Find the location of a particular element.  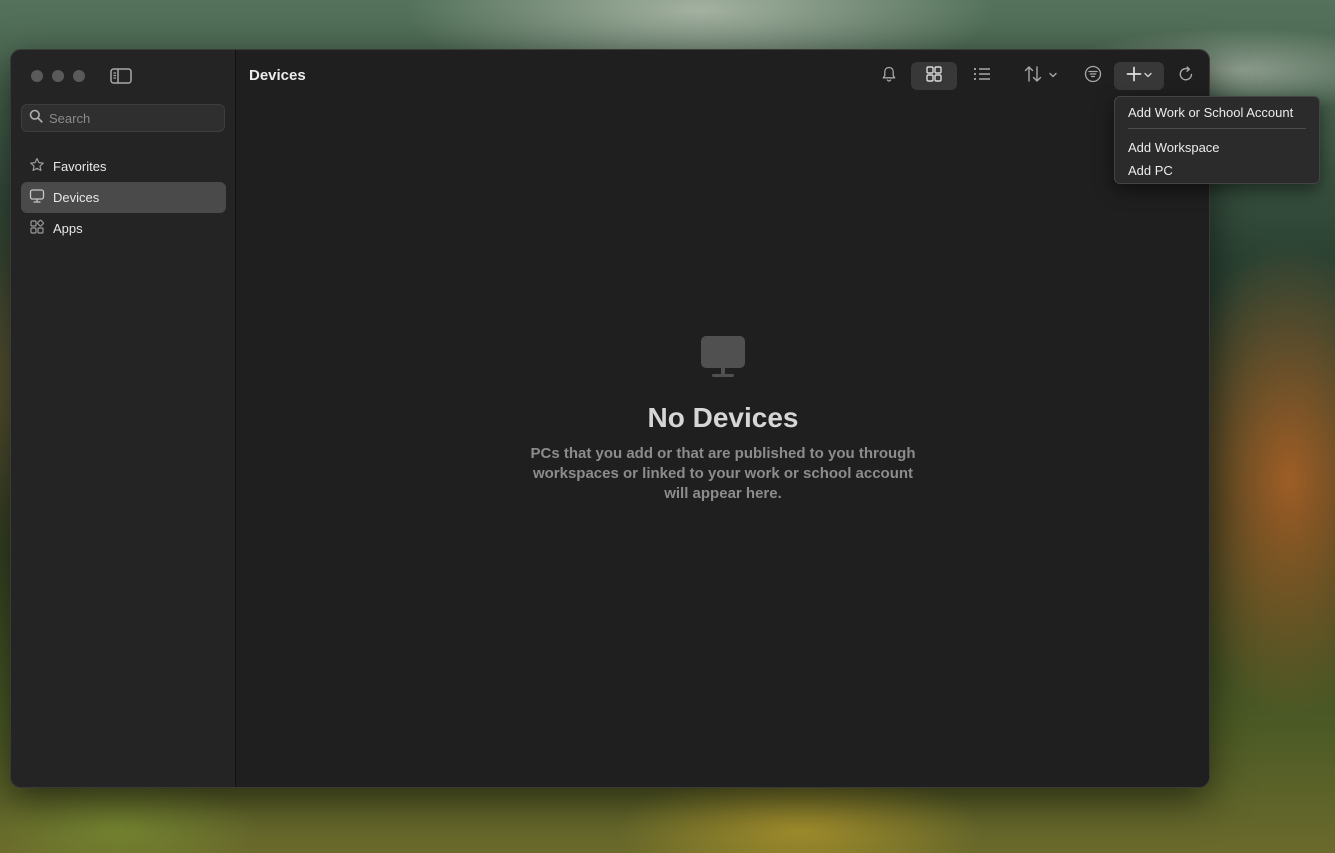

menu-item-add-workspace: Add Workspace is located at coordinates (1217, 147).